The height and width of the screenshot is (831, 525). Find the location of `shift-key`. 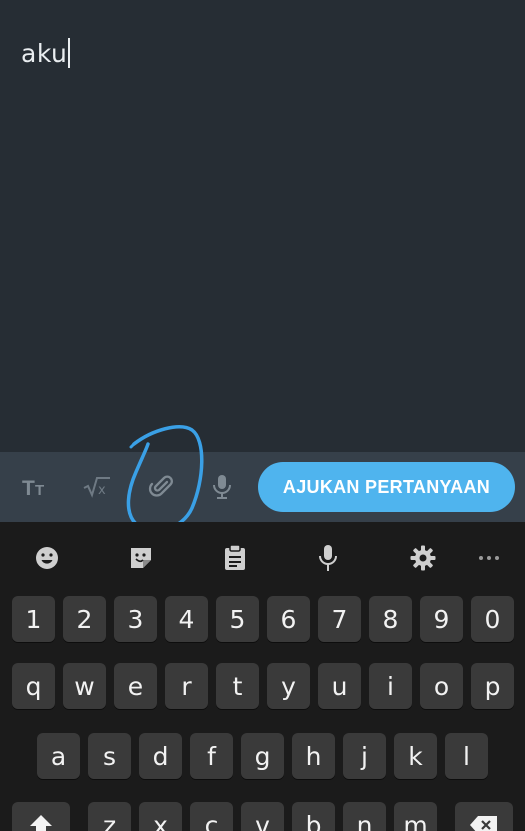

shift-key is located at coordinates (41, 816).